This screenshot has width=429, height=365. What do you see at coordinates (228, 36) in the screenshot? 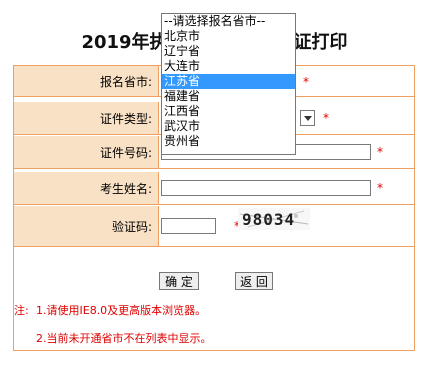
I see `province-option: 北京市` at bounding box center [228, 36].